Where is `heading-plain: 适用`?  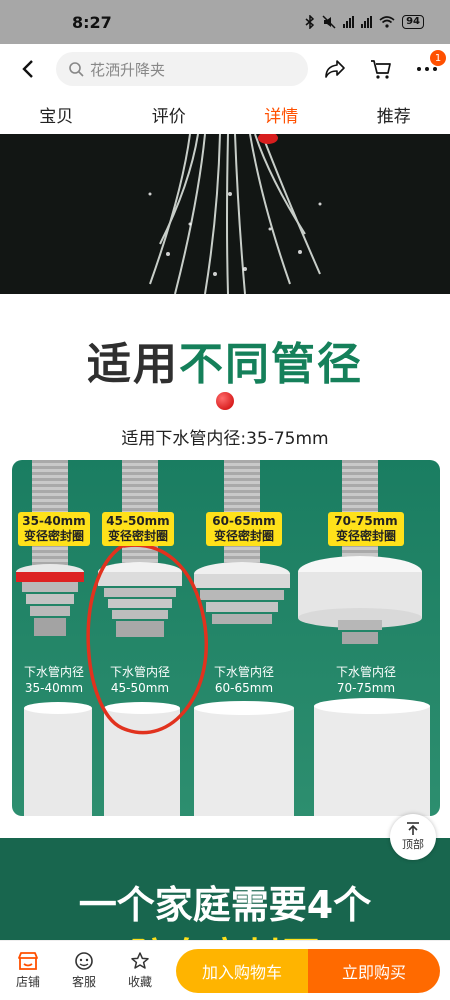
heading-plain: 适用 is located at coordinates (133, 364).